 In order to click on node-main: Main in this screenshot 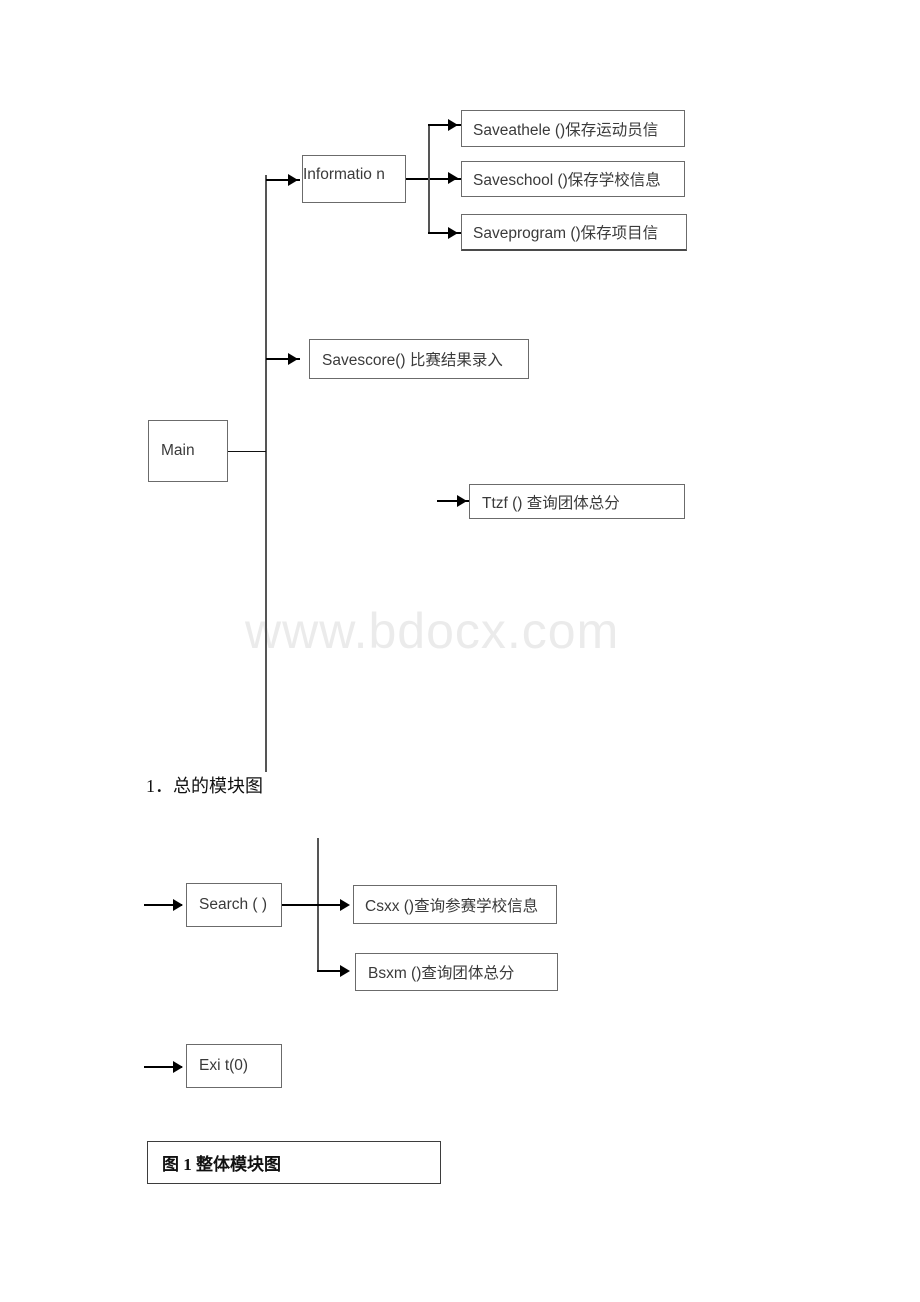, I will do `click(188, 451)`.